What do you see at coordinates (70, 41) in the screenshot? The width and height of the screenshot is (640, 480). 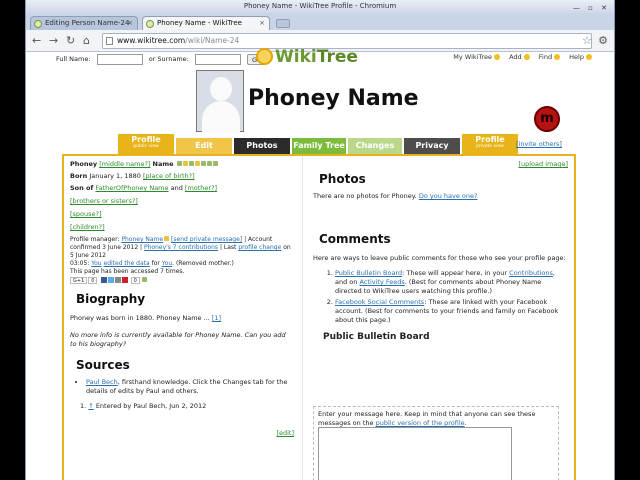 I see `reload-icon: ↻` at bounding box center [70, 41].